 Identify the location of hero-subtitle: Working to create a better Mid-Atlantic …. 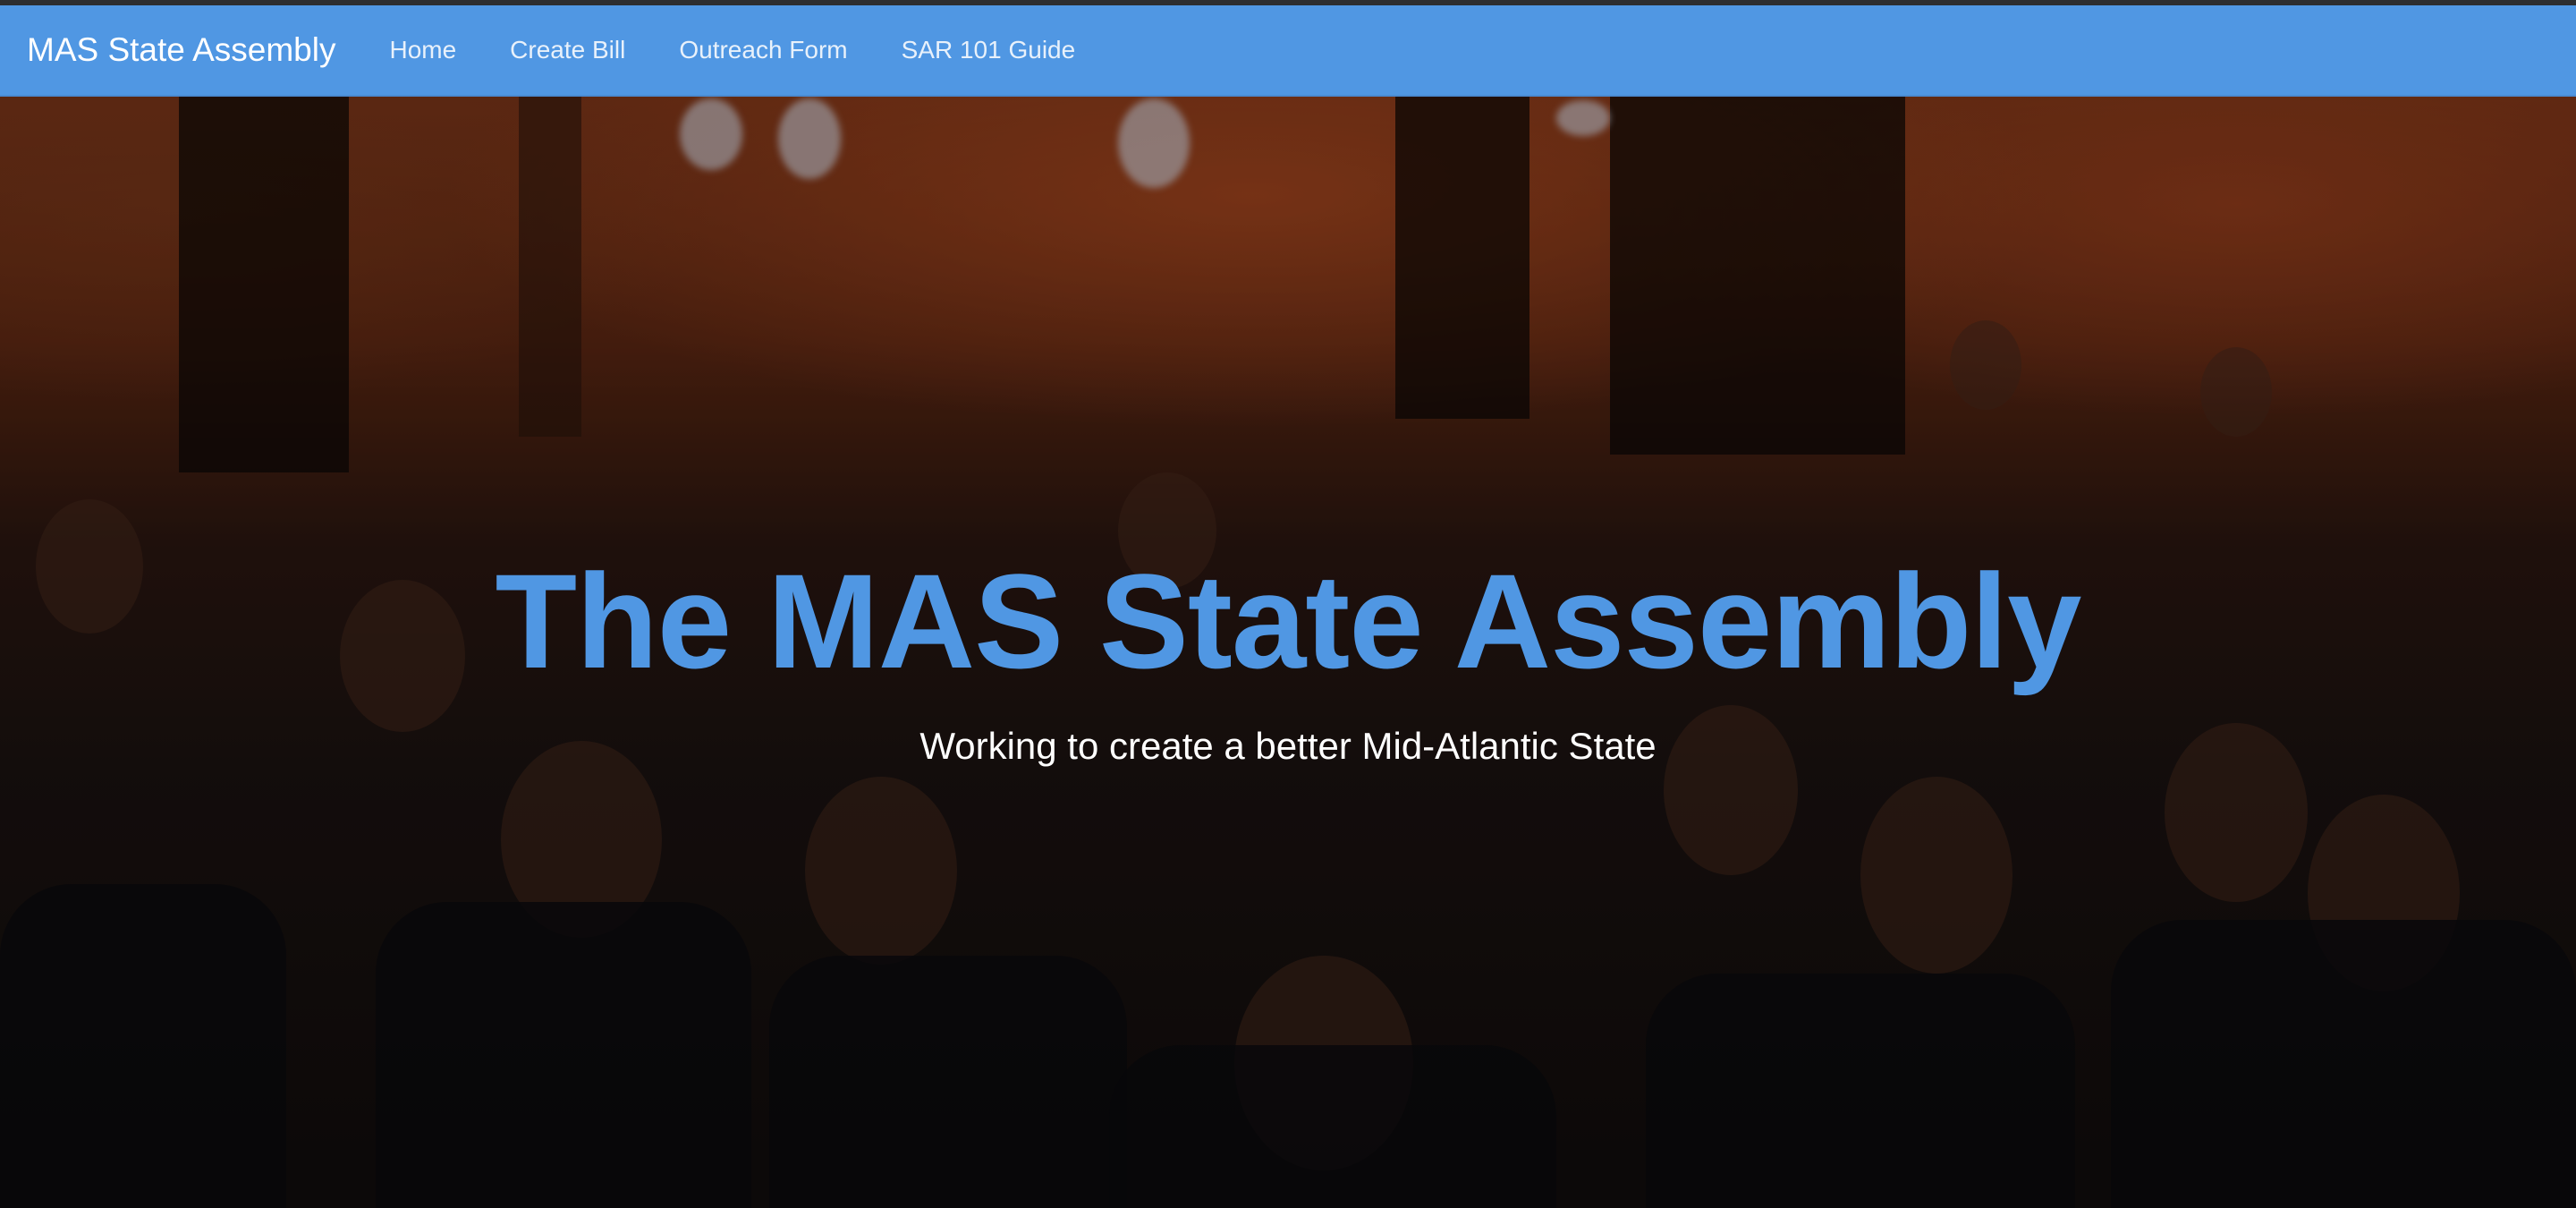
(1288, 746).